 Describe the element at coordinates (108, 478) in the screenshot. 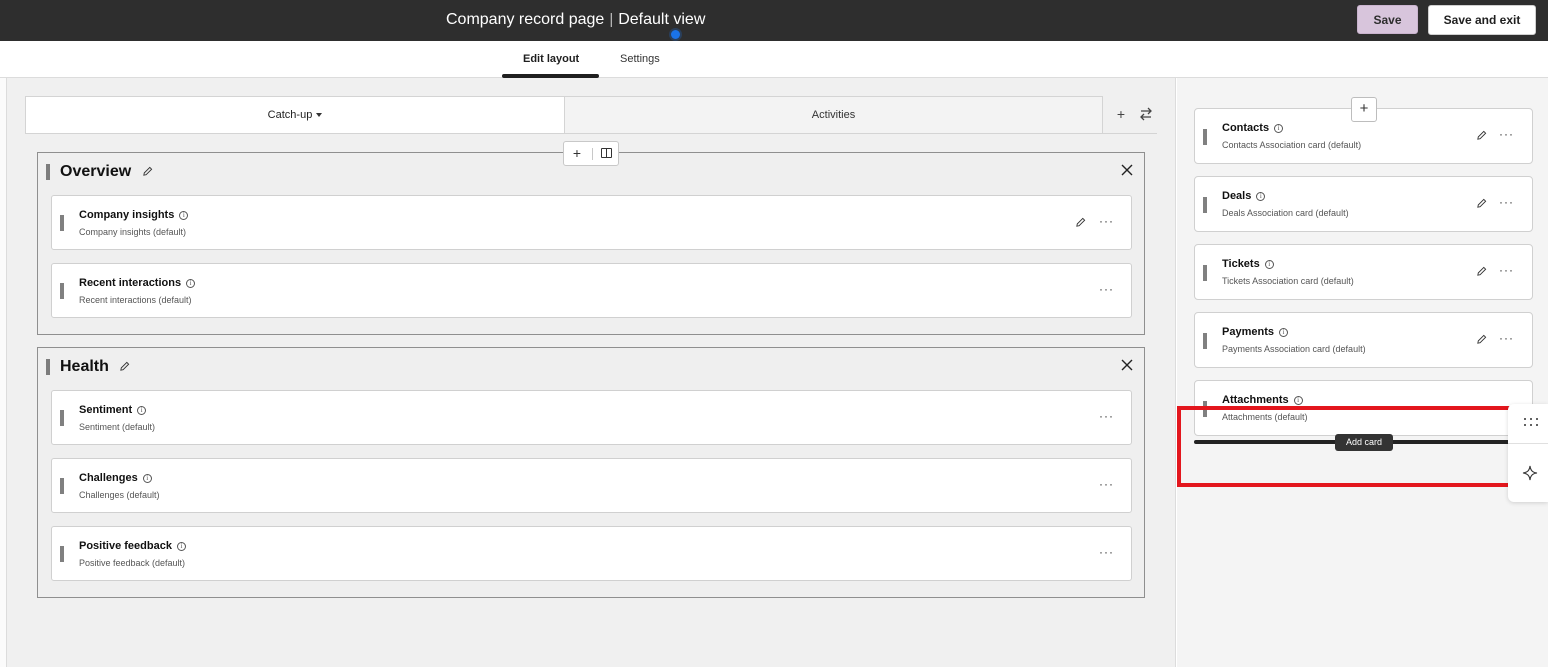

I see `card-title-text: Challenges` at that location.